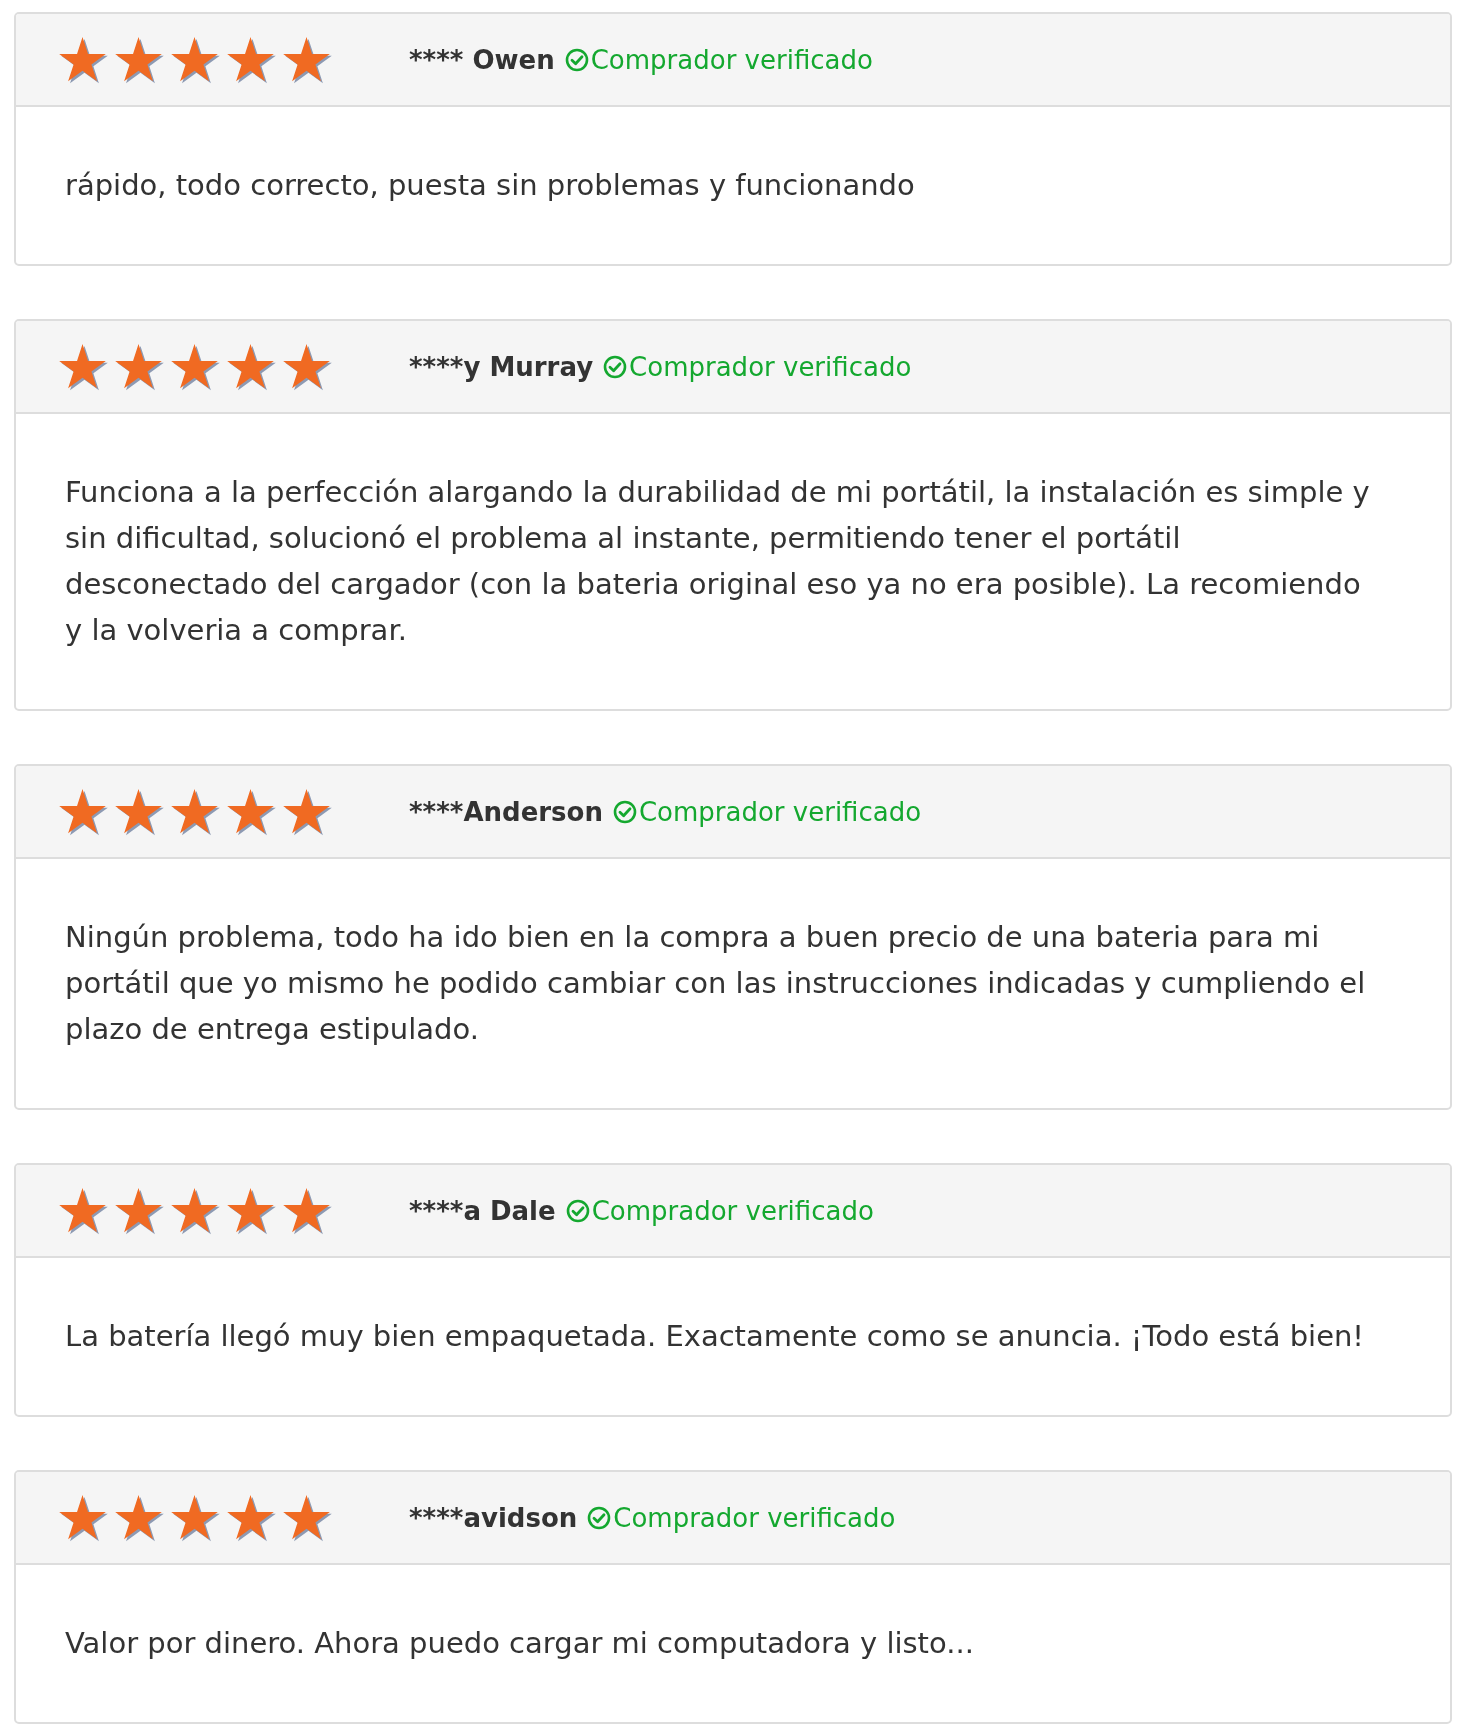 This screenshot has width=1466, height=1728. I want to click on reviewer-name: ****avidson, so click(493, 1517).